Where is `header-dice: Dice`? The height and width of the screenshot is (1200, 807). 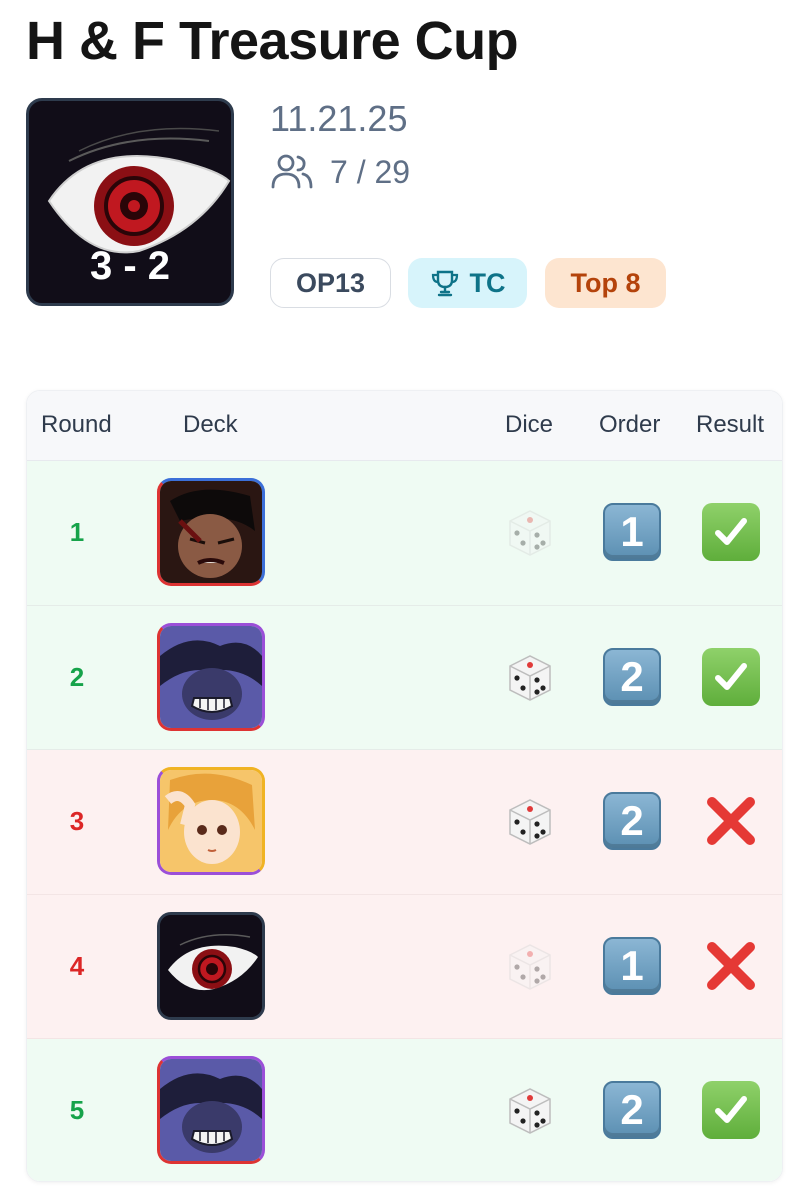 header-dice: Dice is located at coordinates (529, 424).